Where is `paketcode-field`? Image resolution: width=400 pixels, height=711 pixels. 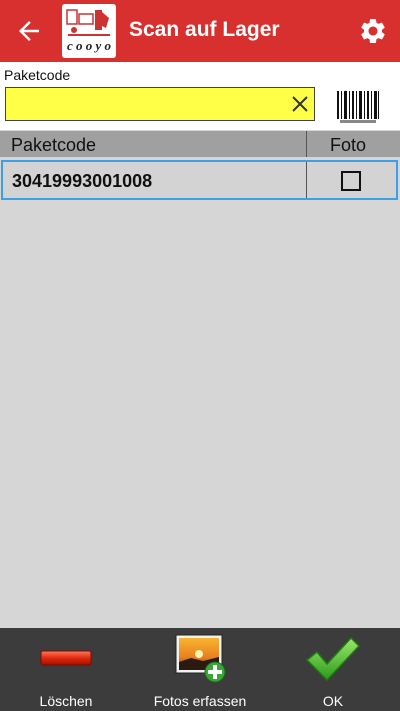
paketcode-field is located at coordinates (160, 104).